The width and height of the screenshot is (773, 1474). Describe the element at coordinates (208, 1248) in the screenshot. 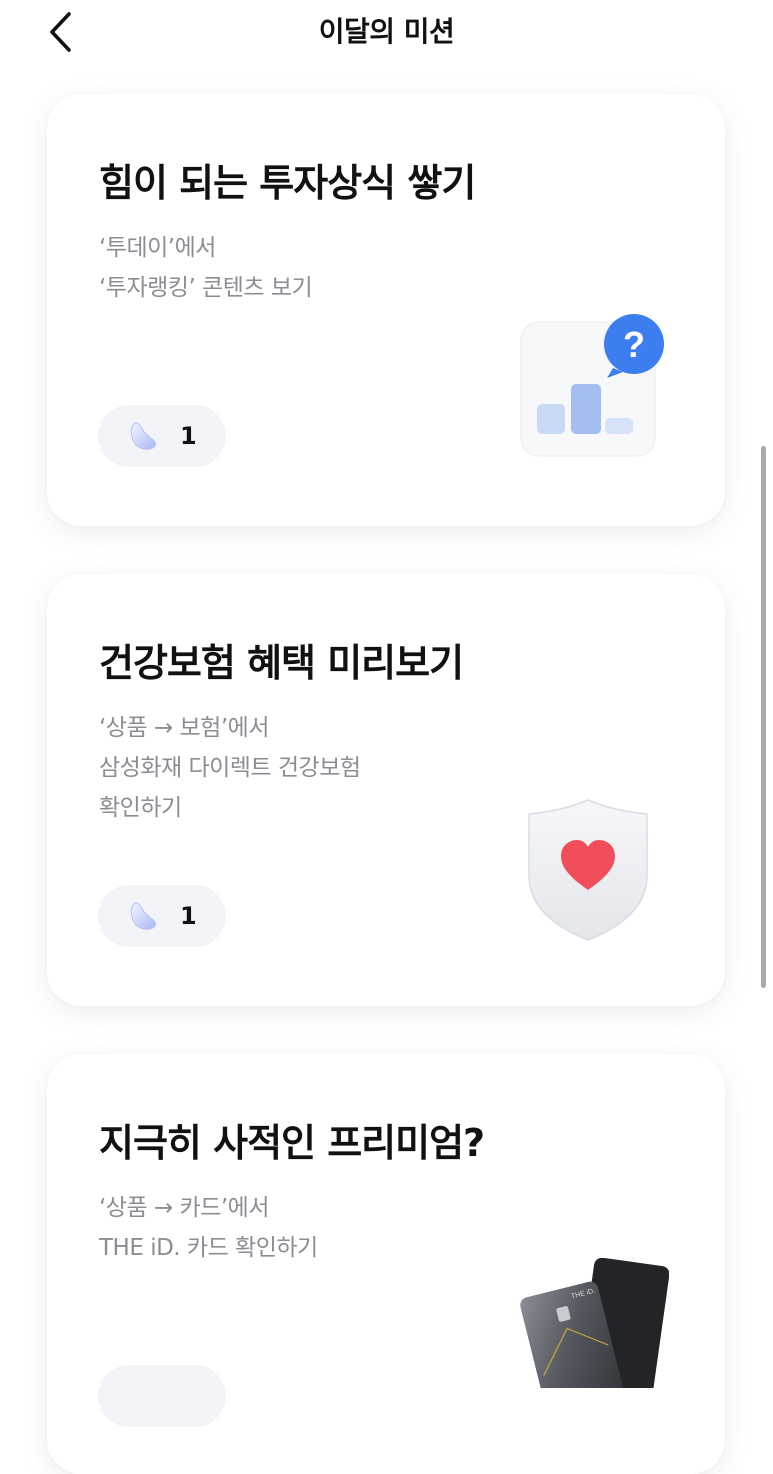

I see `mission-description-line: THE iD. 카드 확인하기` at that location.